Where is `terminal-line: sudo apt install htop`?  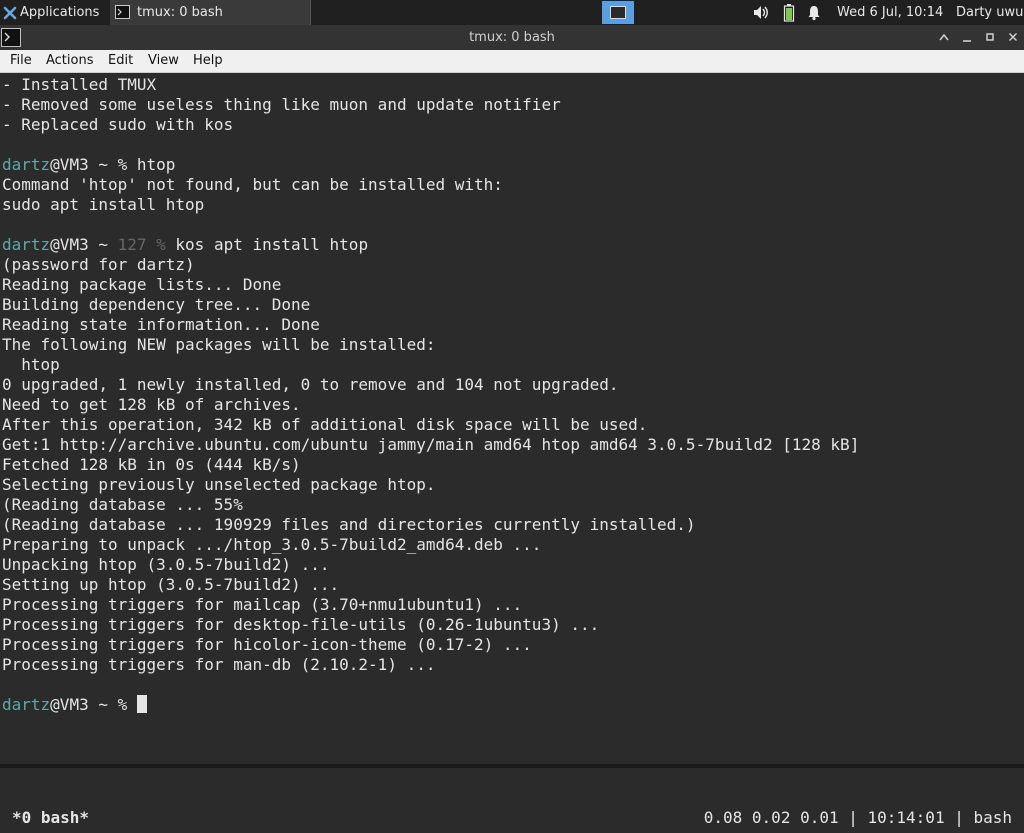 terminal-line: sudo apt install htop is located at coordinates (103, 204).